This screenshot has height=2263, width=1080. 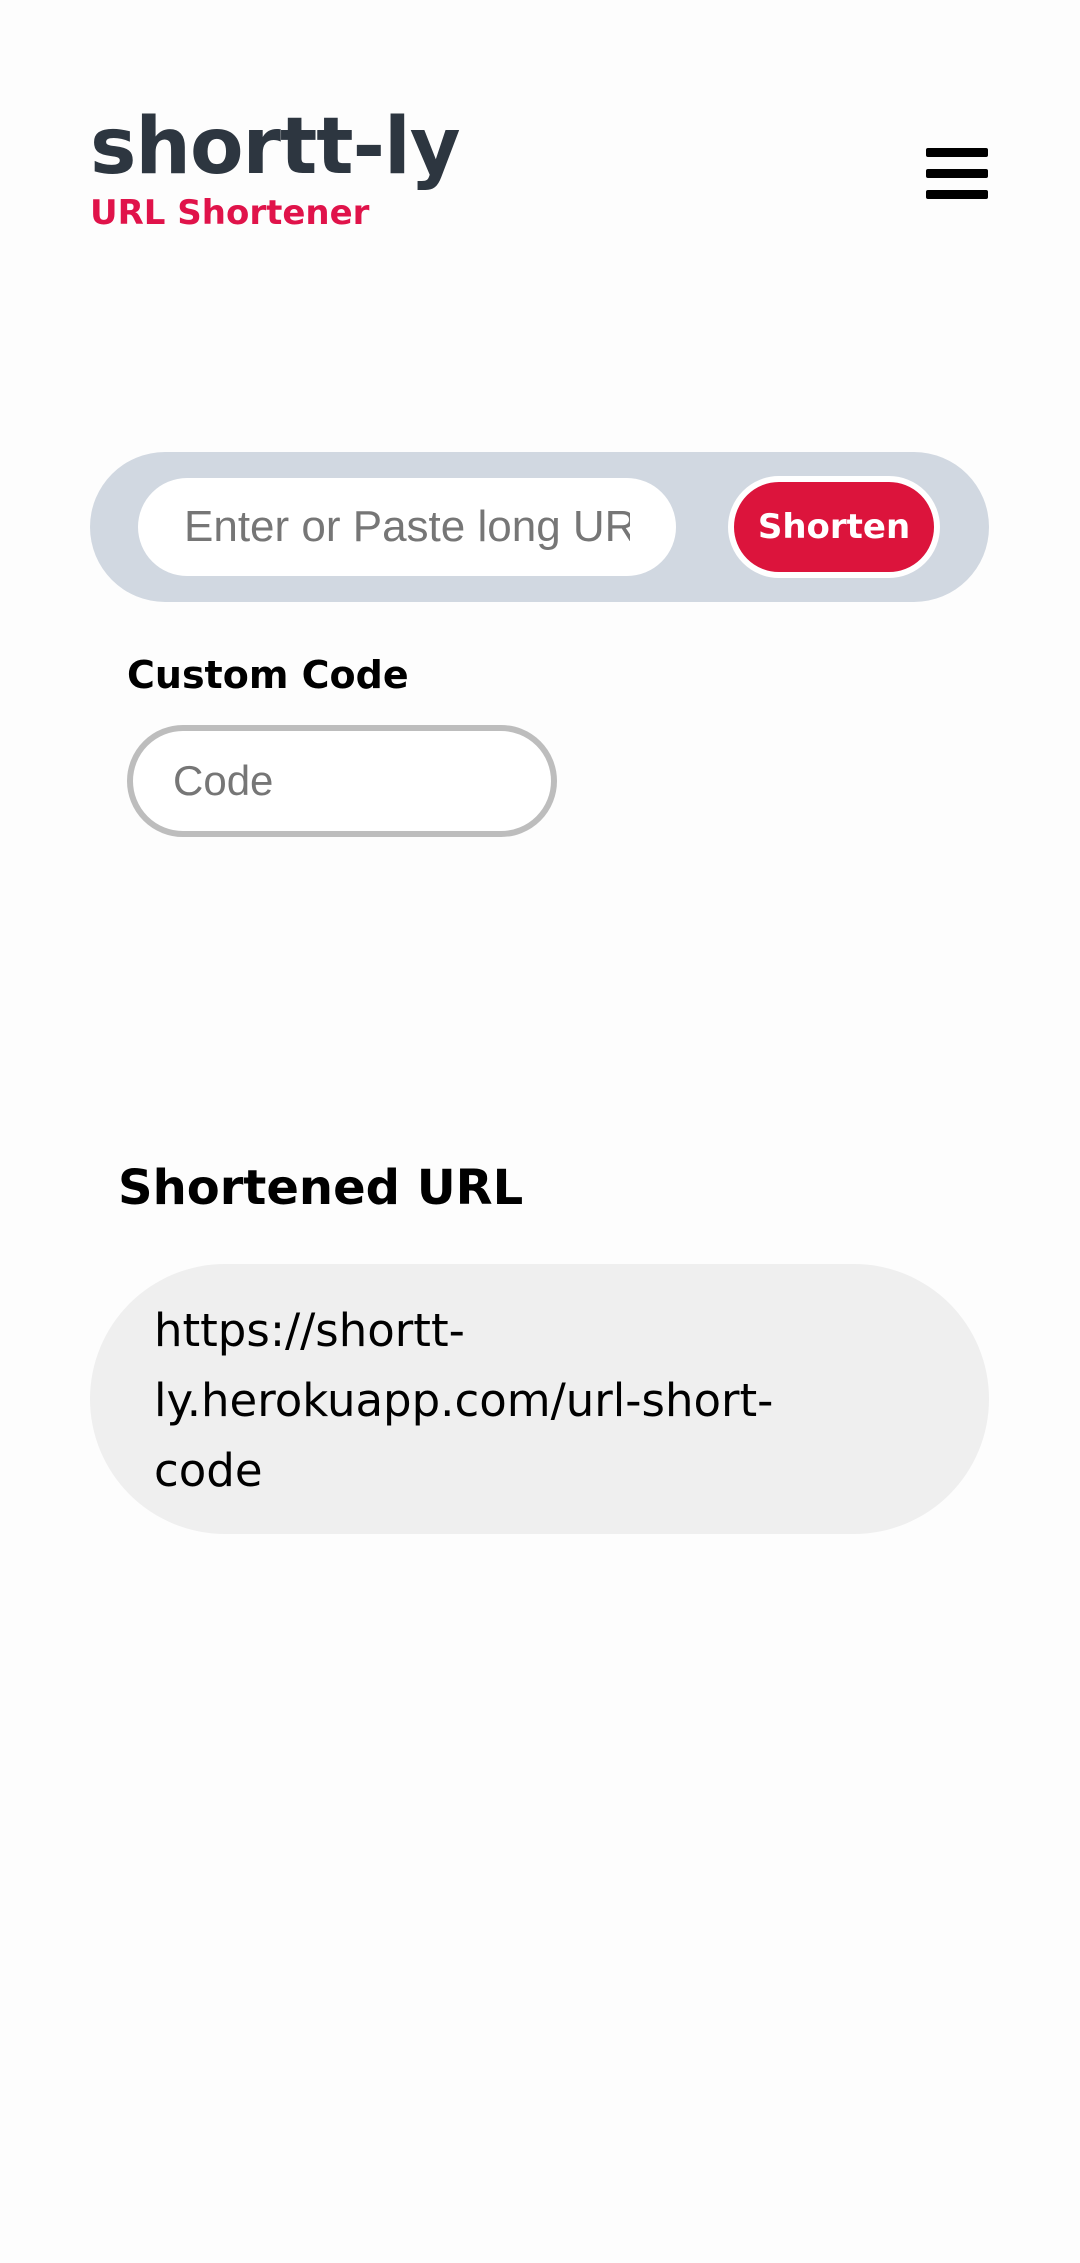 I want to click on app-title: shortt-ly, so click(x=275, y=147).